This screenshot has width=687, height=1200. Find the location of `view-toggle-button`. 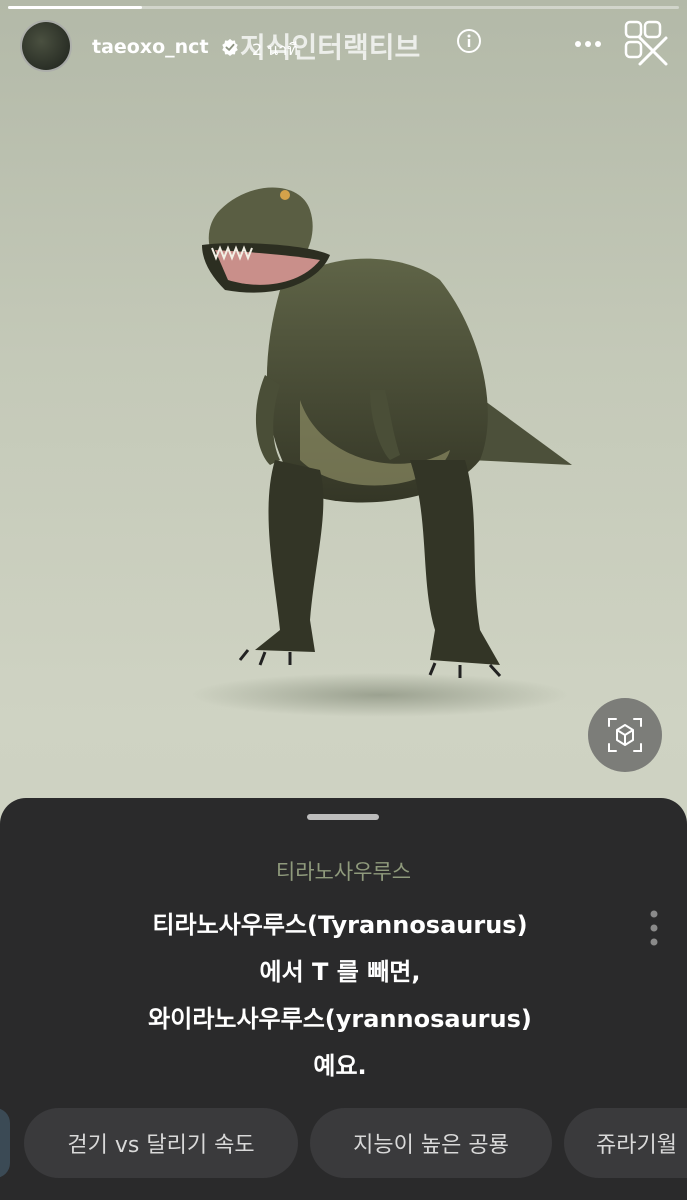

view-toggle-button is located at coordinates (625, 735).